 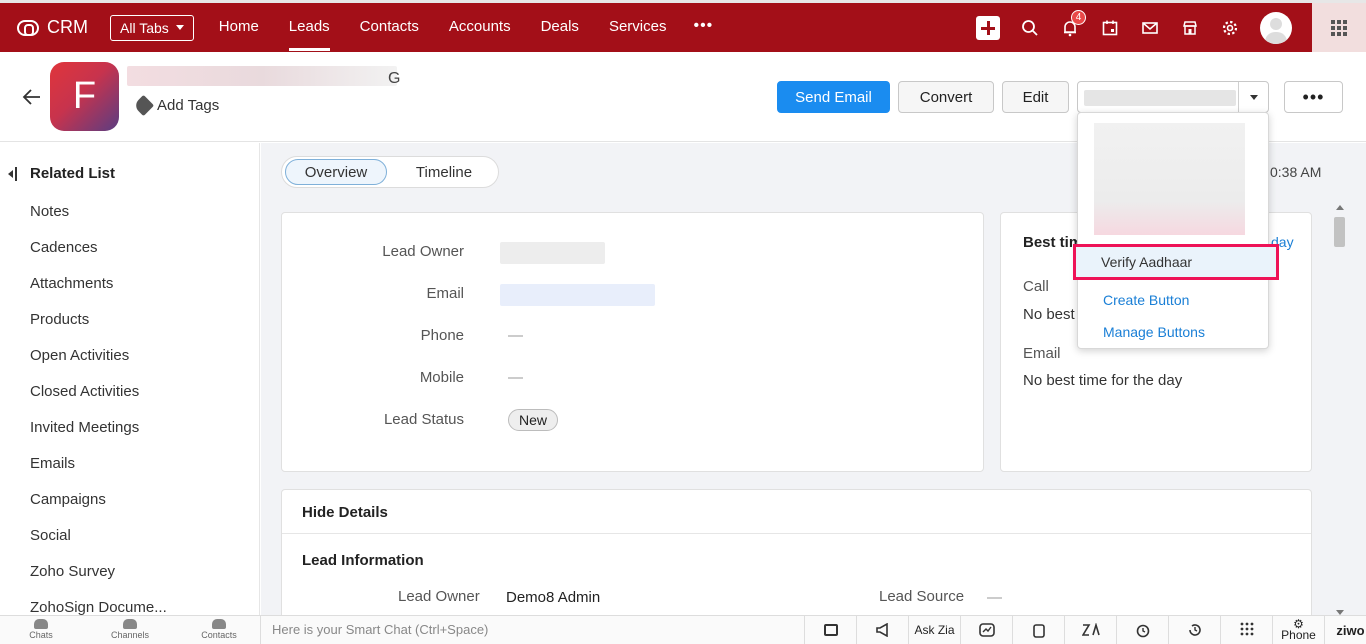 I want to click on sidebar-item-campaigns: Campaigns, so click(x=68, y=499).